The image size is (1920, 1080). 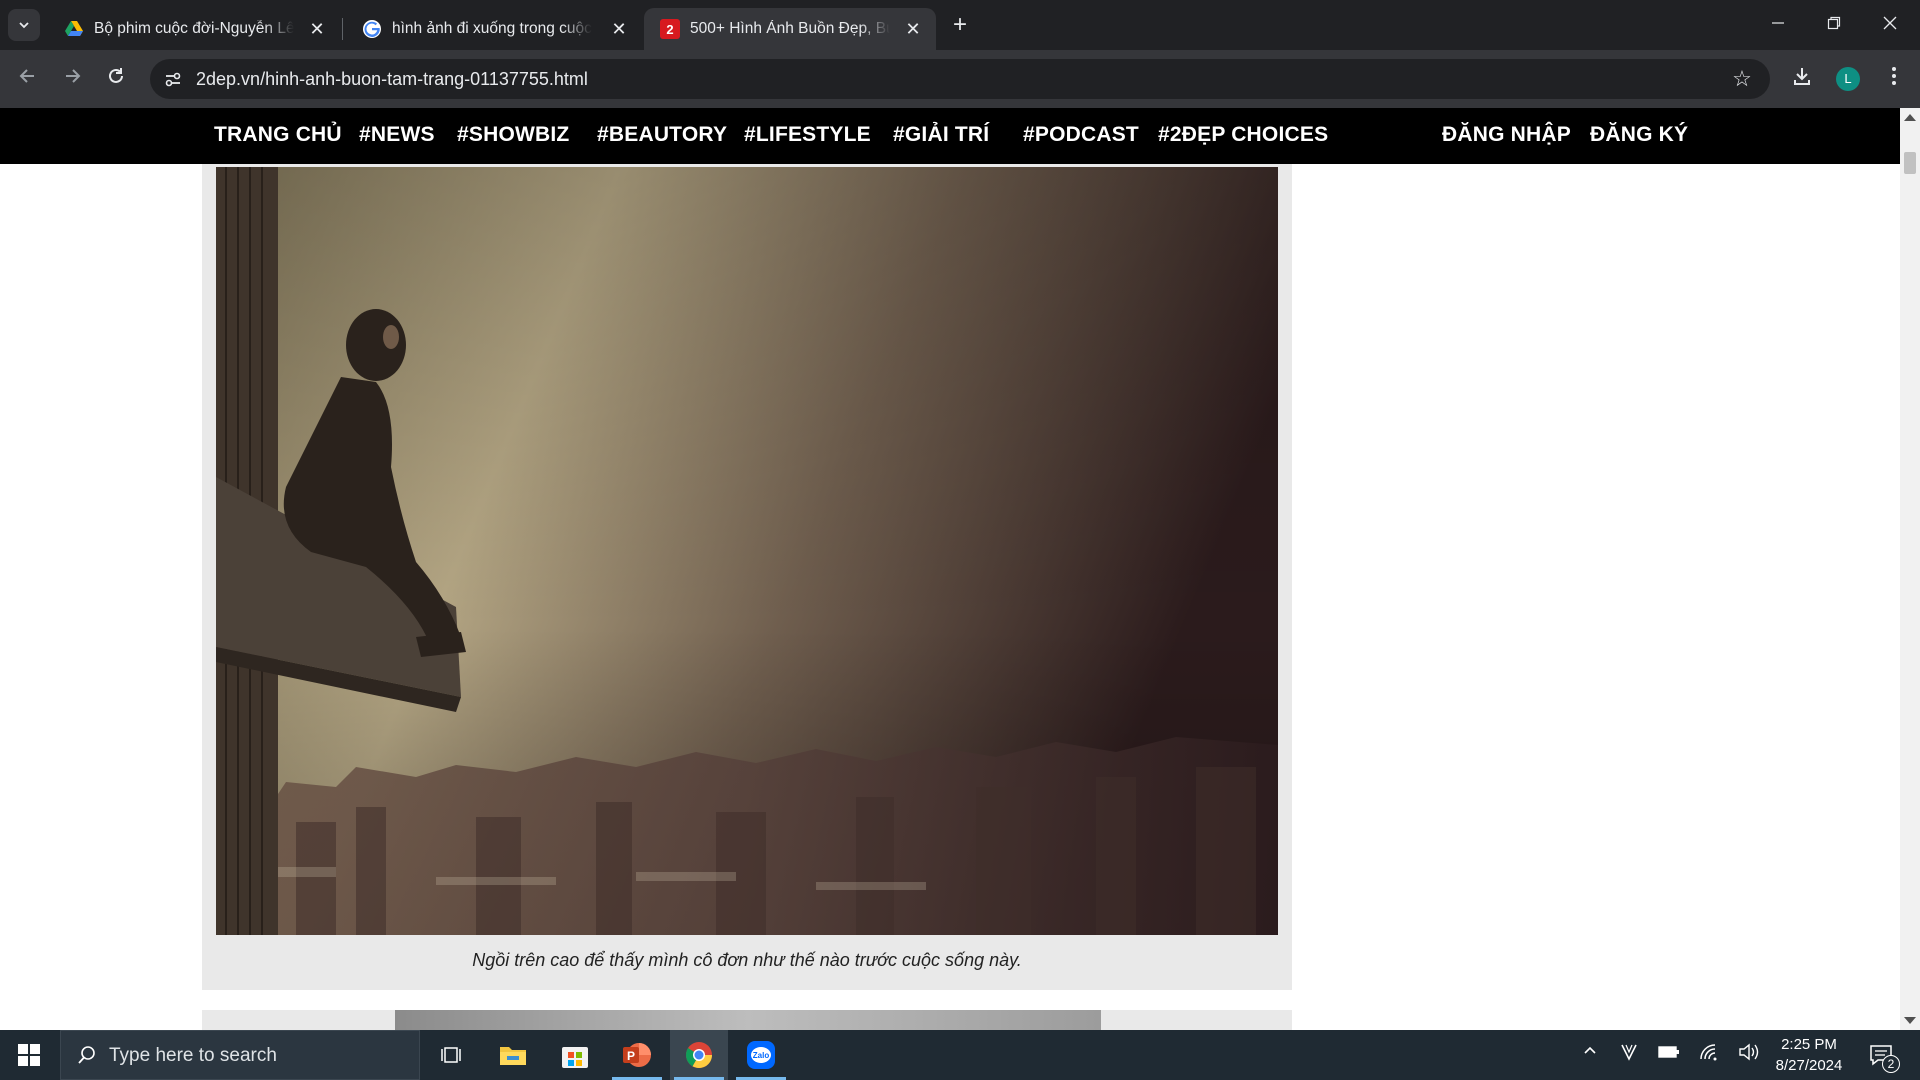 I want to click on kebab-menu-icon, so click(x=1894, y=76).